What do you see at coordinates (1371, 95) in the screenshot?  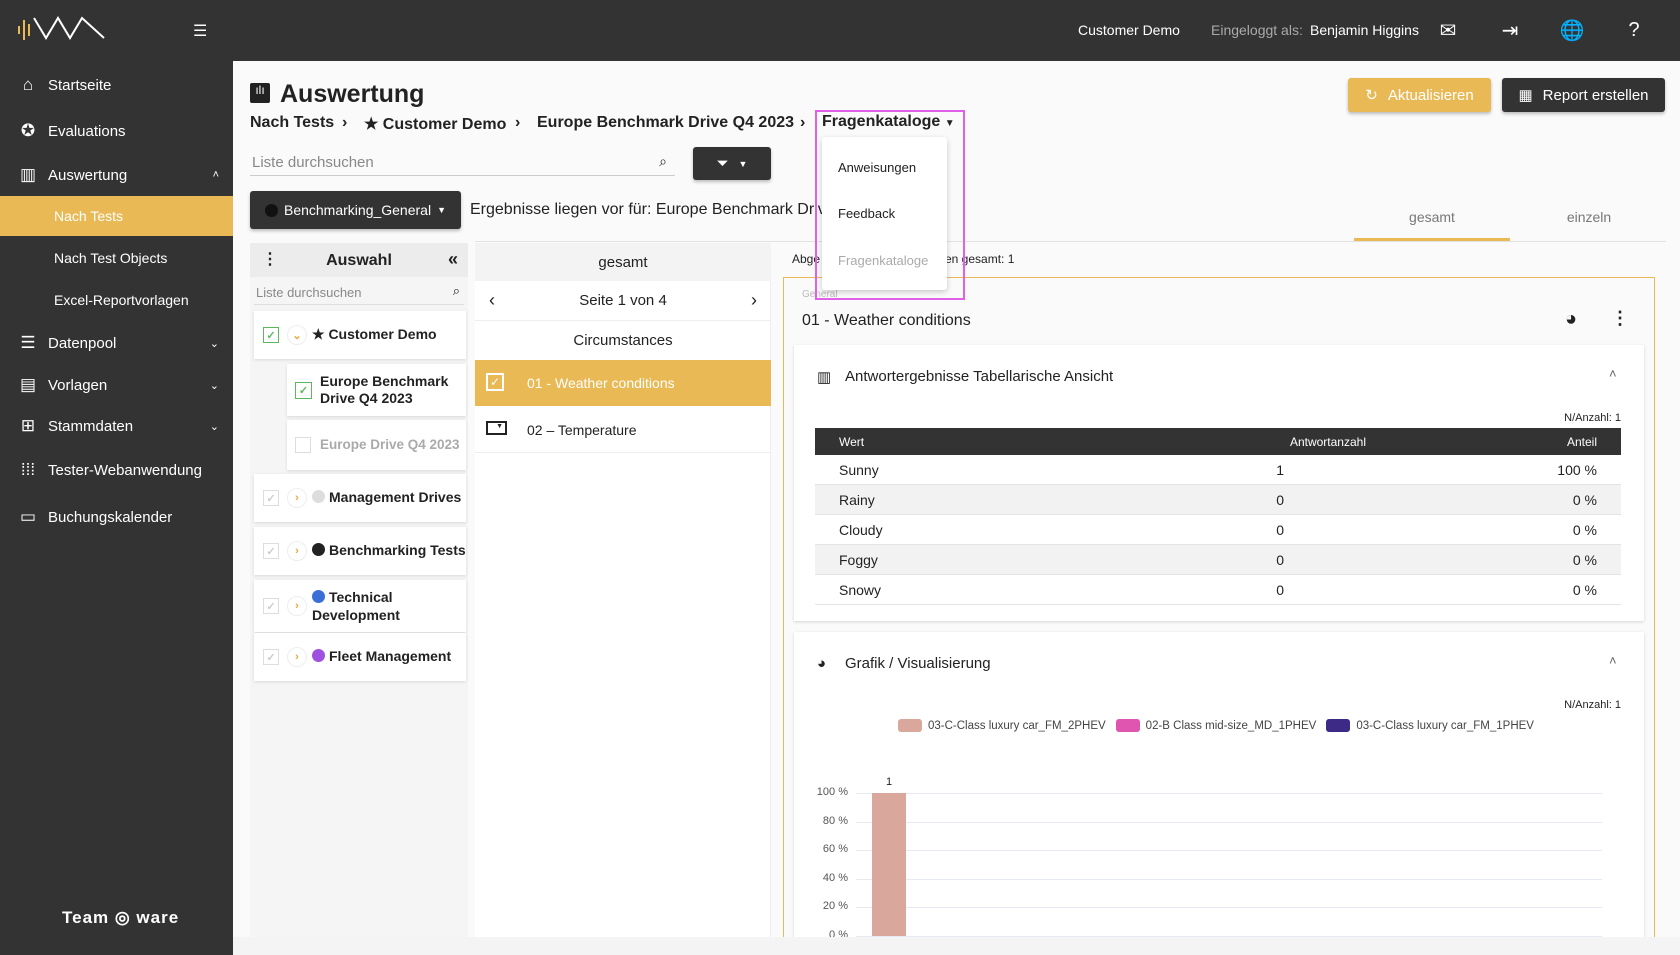 I see `refresh-icon: ↻` at bounding box center [1371, 95].